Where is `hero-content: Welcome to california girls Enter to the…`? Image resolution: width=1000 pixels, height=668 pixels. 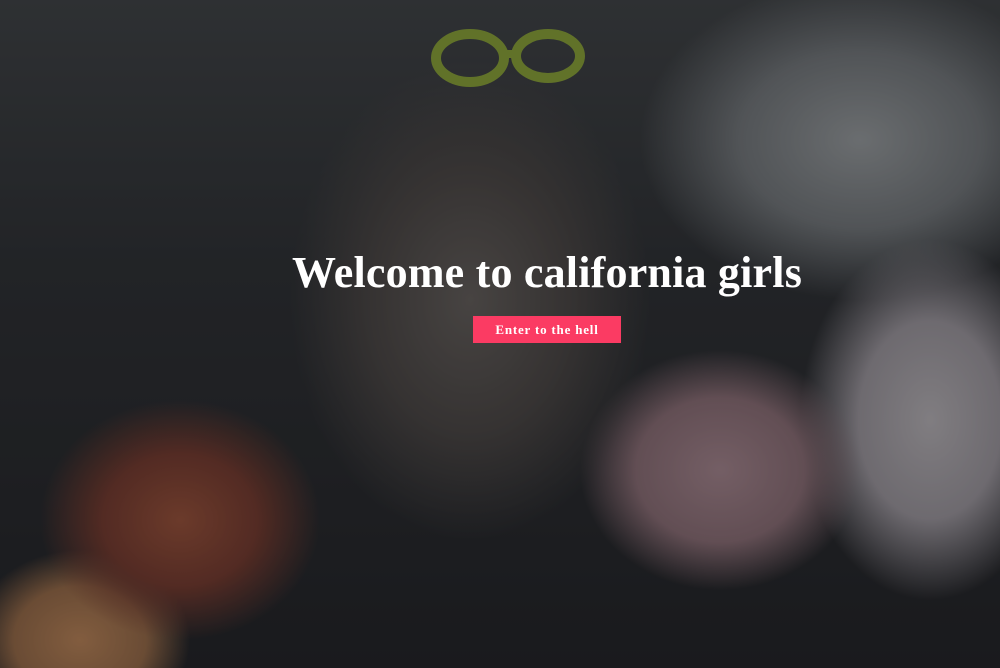 hero-content: Welcome to california girls Enter to the… is located at coordinates (500, 294).